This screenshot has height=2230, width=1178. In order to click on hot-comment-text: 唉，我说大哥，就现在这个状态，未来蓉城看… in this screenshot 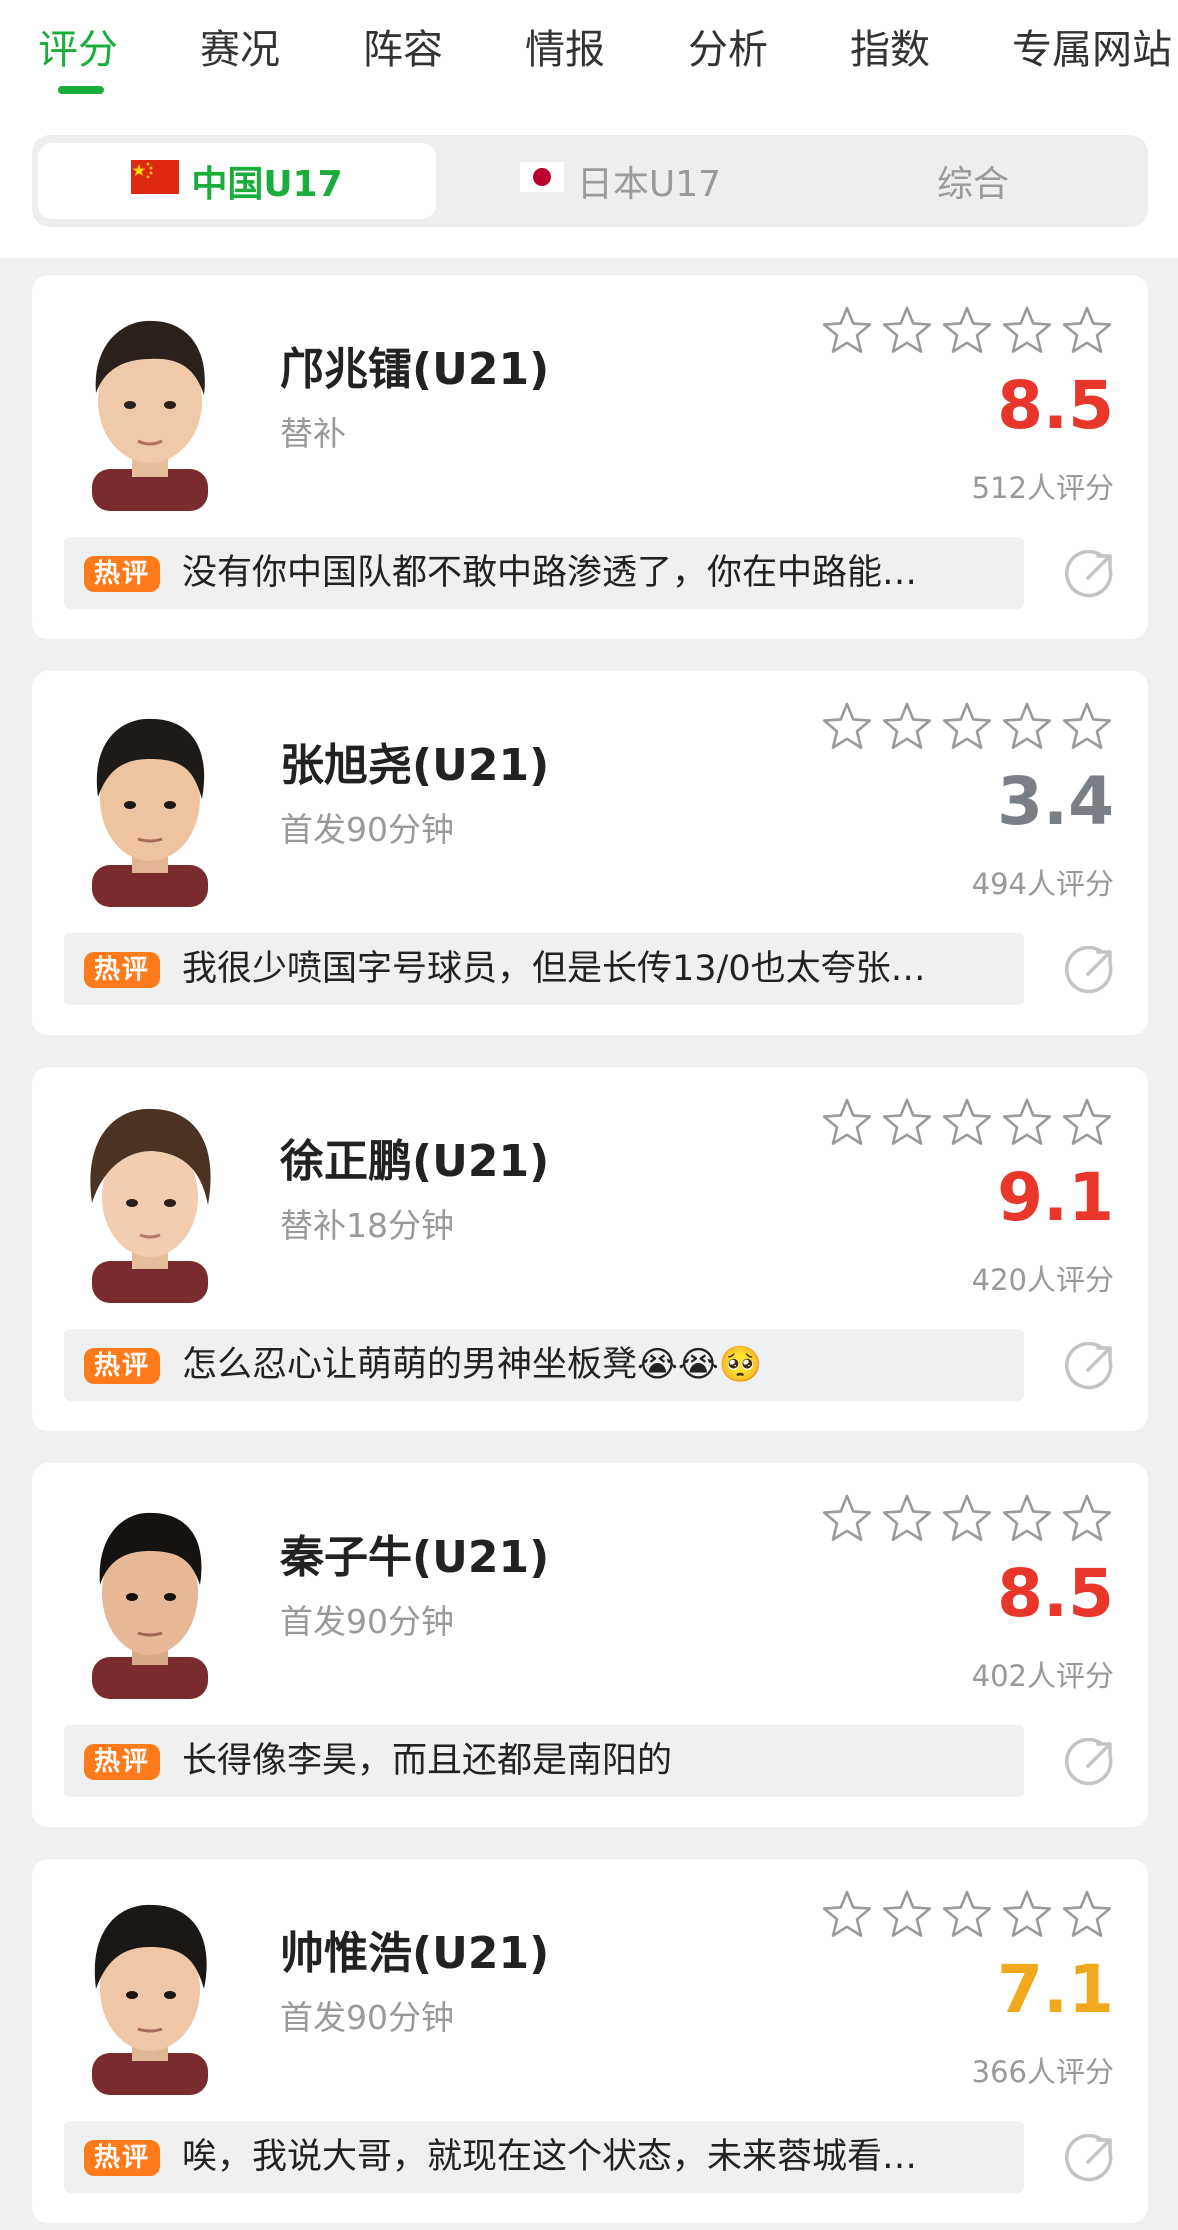, I will do `click(550, 2157)`.